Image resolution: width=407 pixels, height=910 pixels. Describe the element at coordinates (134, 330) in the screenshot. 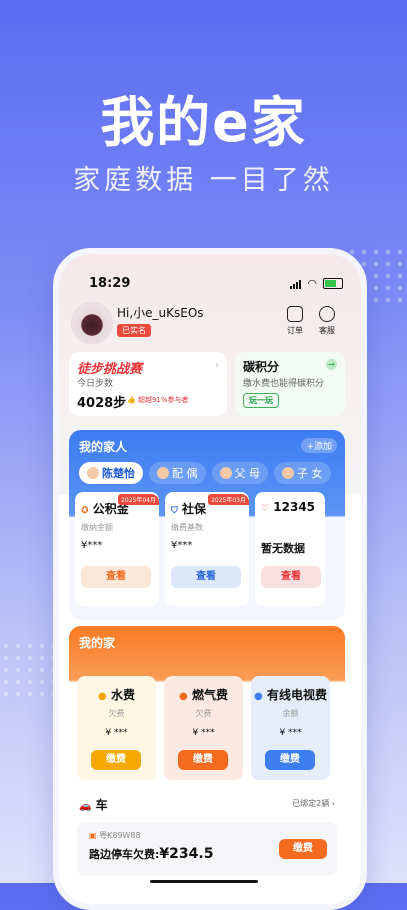

I see `verified-badge: 已实名` at that location.